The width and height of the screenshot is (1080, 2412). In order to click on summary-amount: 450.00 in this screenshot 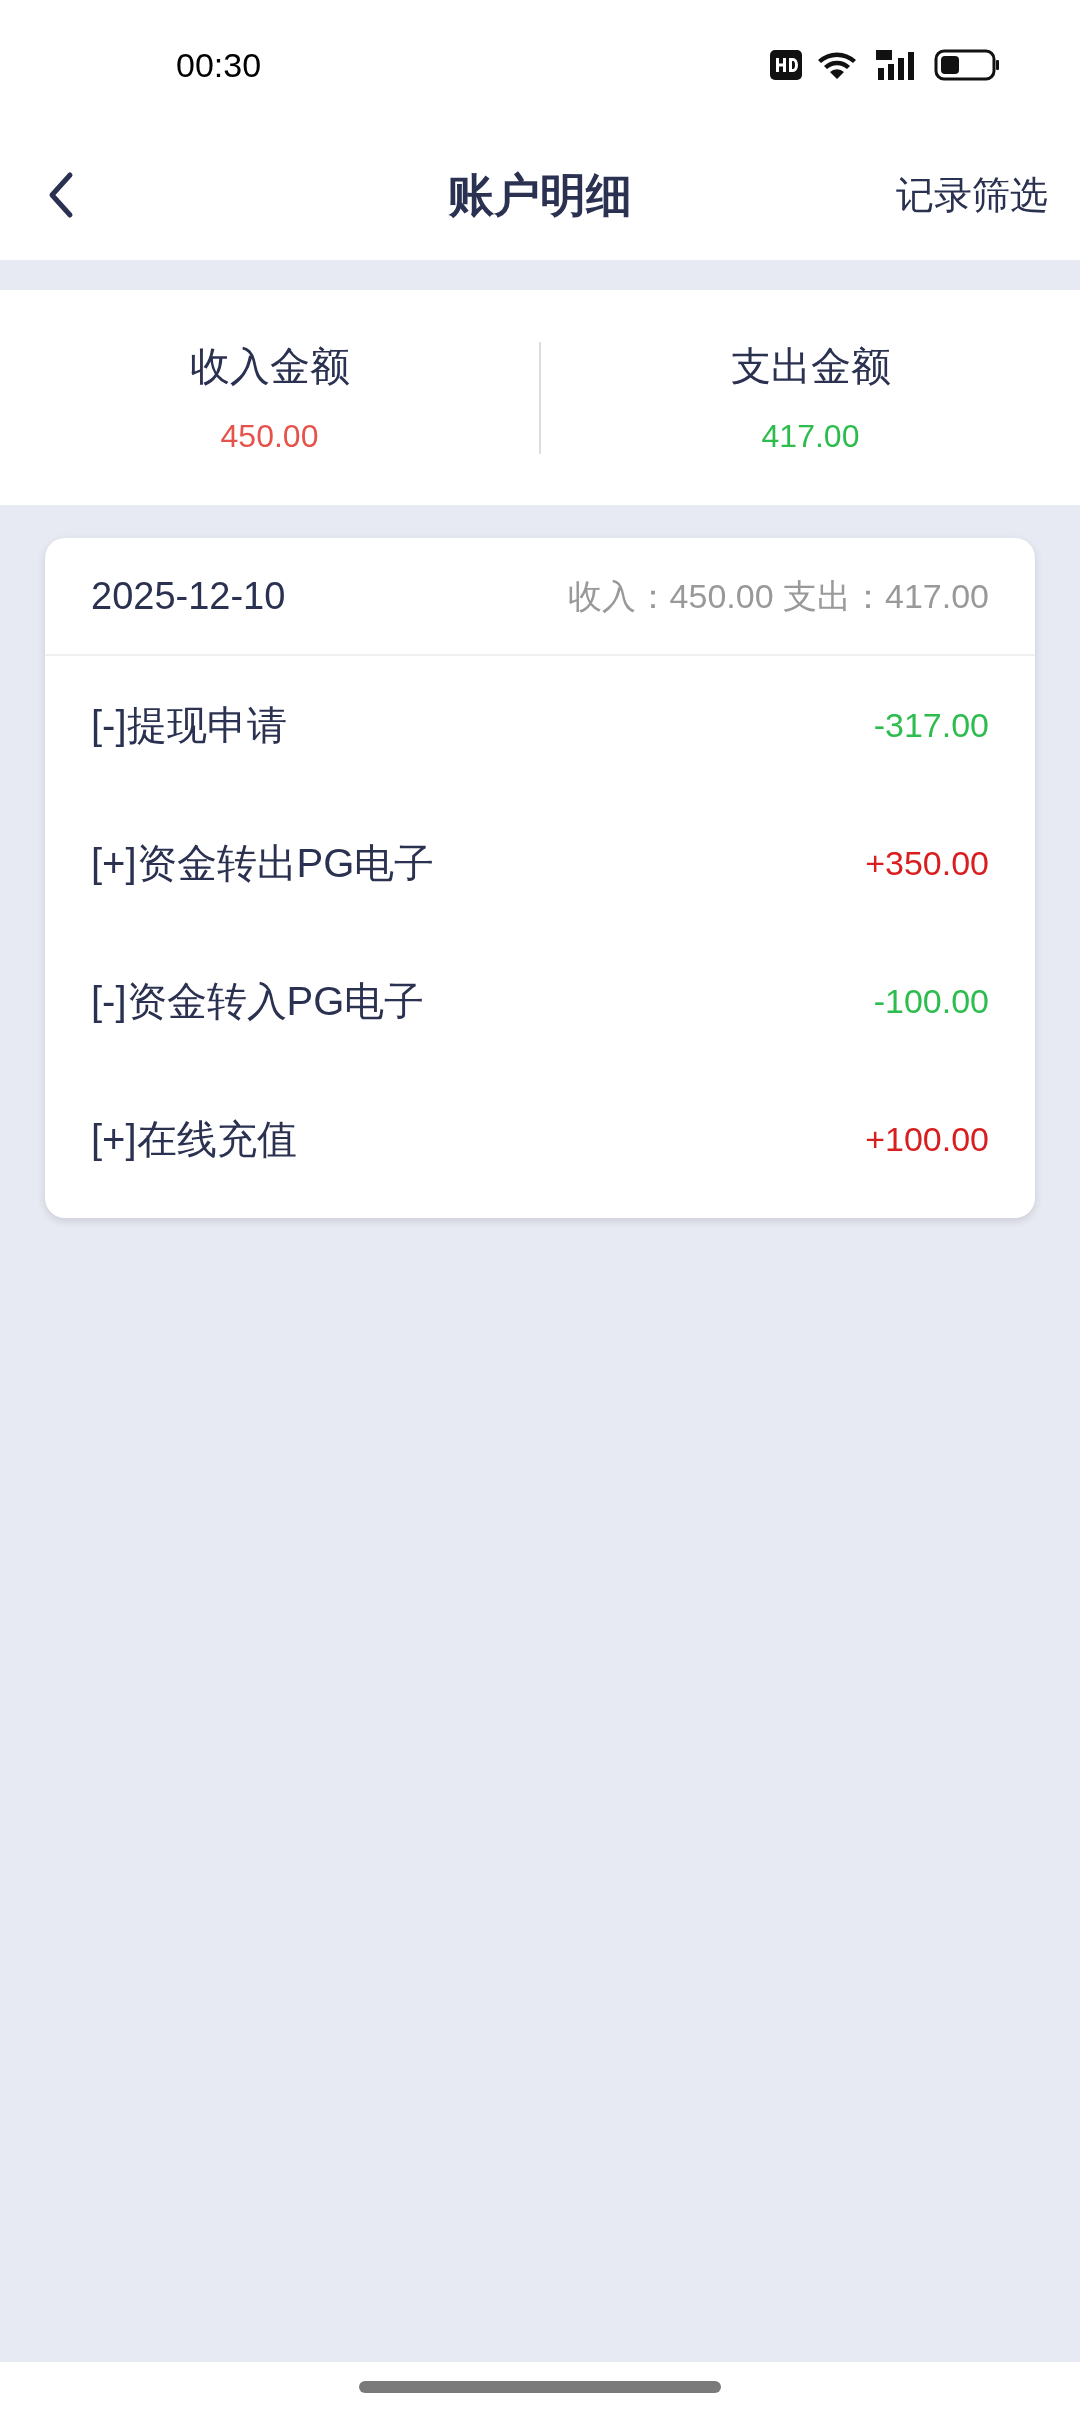, I will do `click(269, 436)`.